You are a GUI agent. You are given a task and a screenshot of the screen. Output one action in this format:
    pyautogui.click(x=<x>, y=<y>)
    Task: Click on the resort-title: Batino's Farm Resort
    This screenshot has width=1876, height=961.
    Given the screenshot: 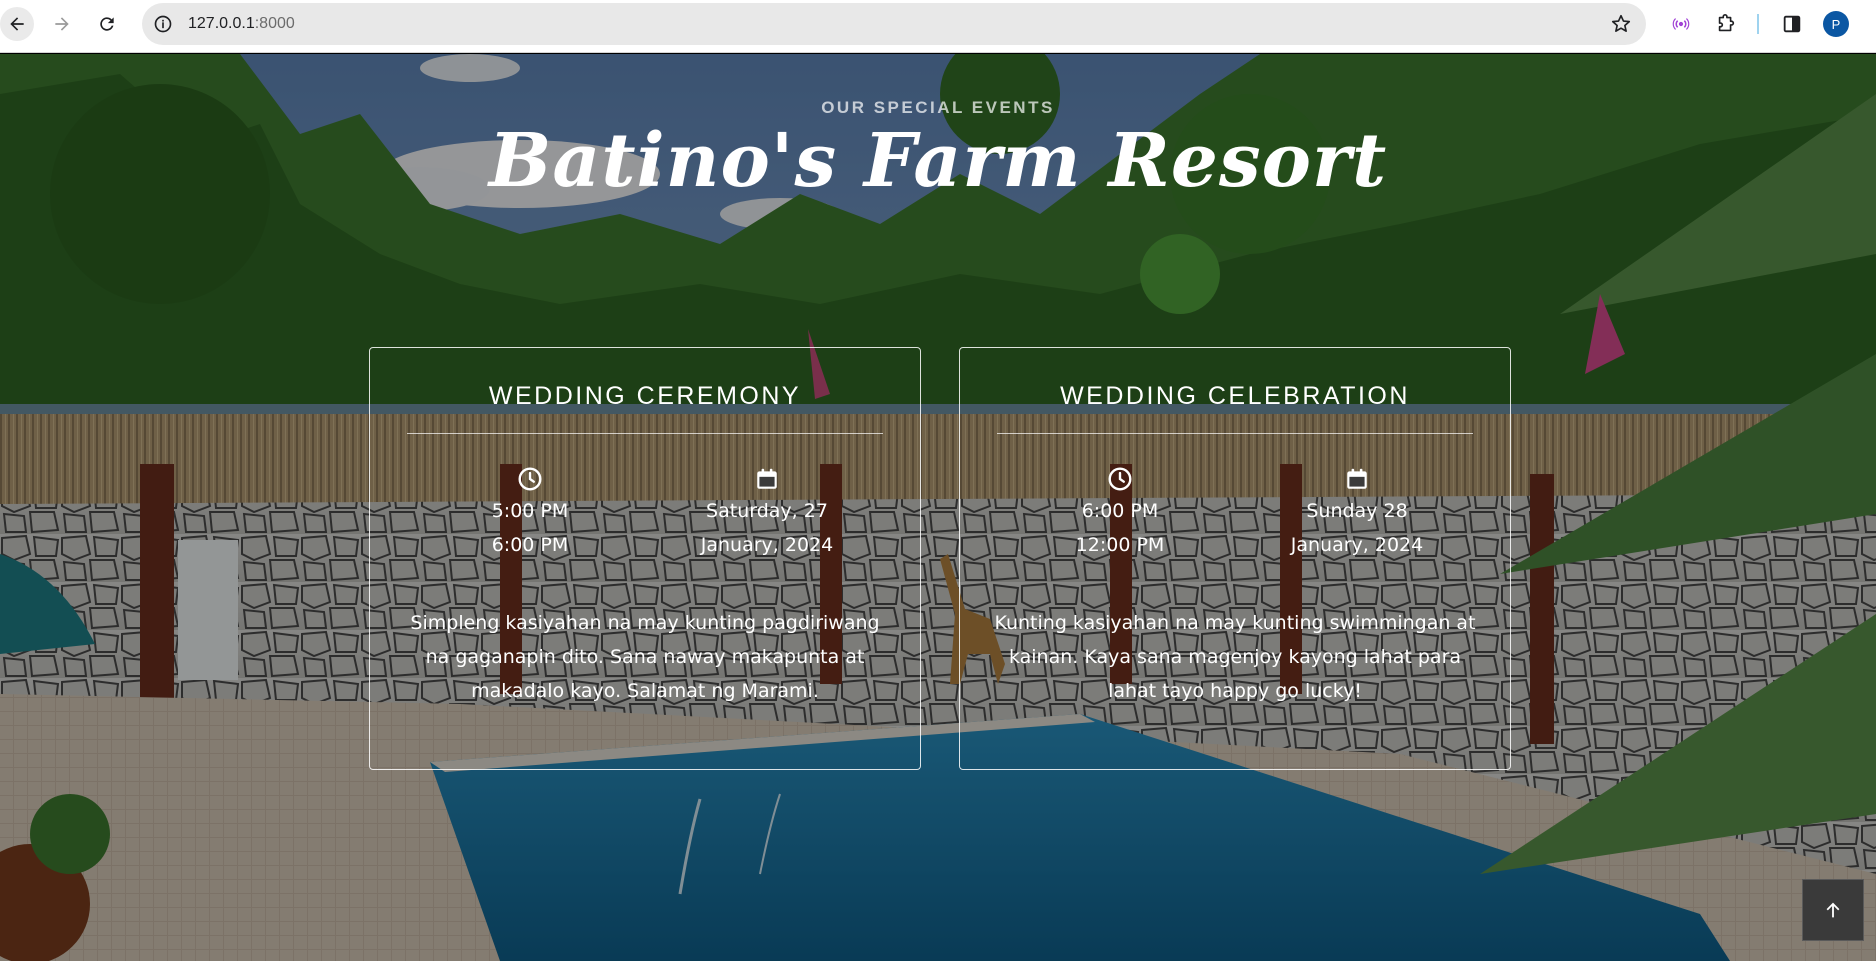 What is the action you would take?
    pyautogui.click(x=938, y=161)
    